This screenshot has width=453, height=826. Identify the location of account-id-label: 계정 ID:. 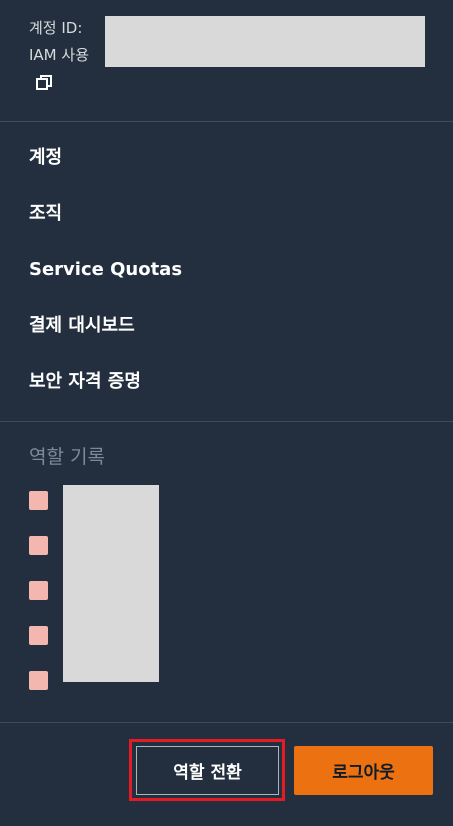
(56, 28).